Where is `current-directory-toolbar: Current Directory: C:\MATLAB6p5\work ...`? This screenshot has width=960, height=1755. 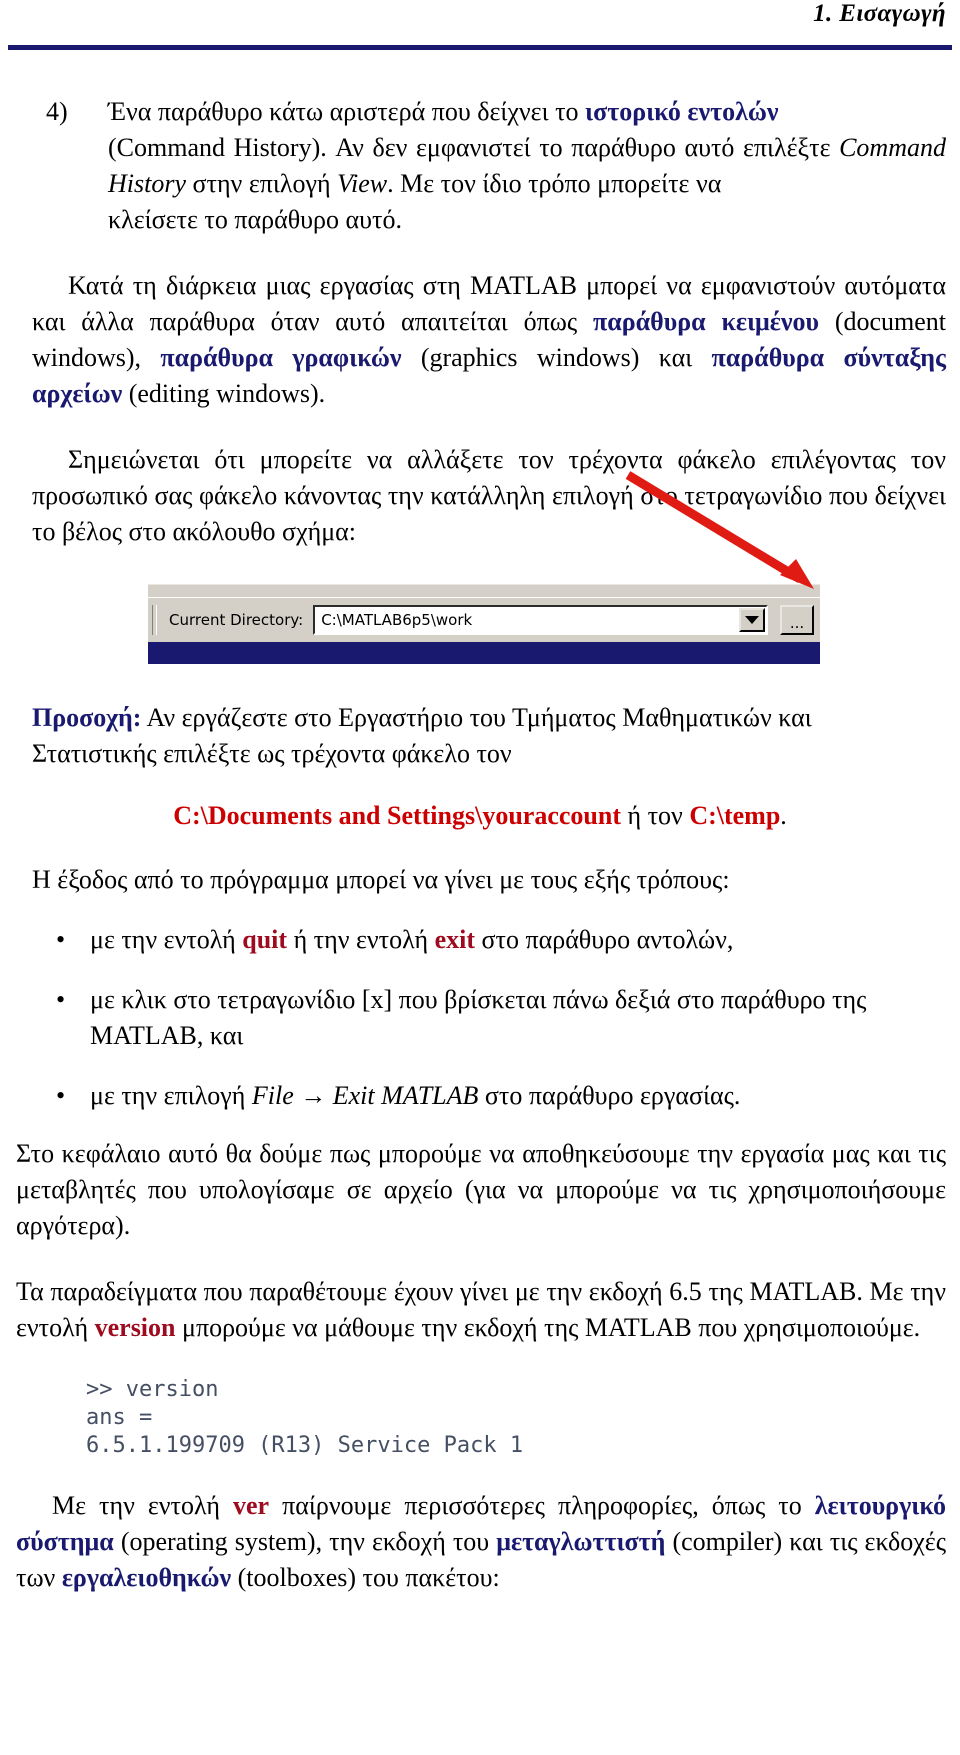
current-directory-toolbar: Current Directory: C:\MATLAB6p5\work ... is located at coordinates (484, 620).